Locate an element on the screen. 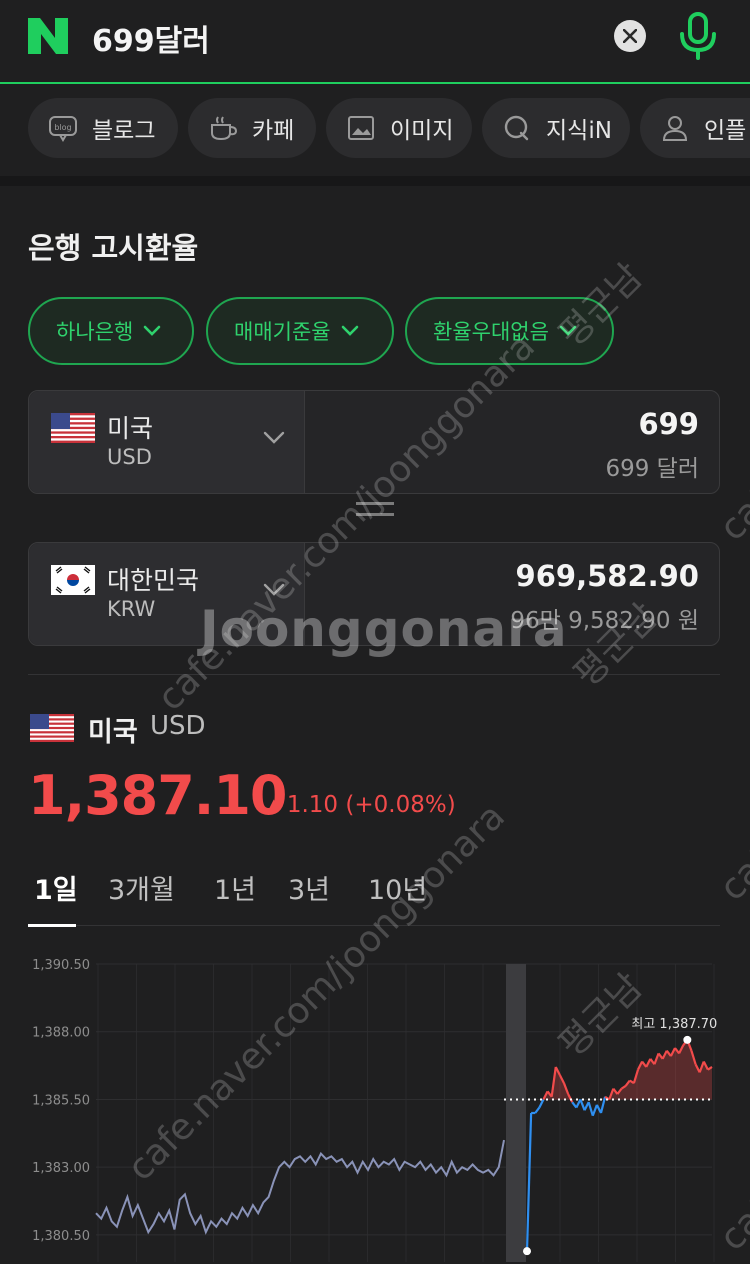  to-currency-select: 대한민국 KRW is located at coordinates (167, 594).